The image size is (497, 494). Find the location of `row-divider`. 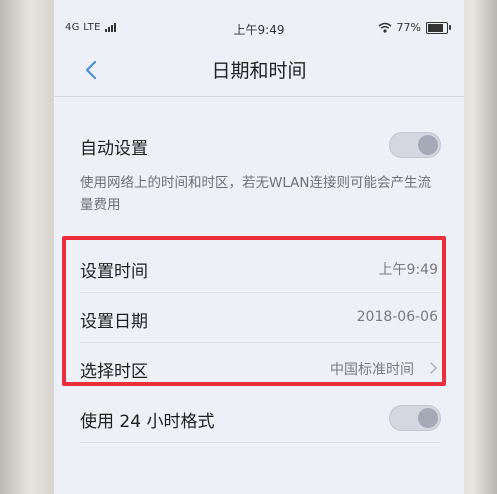

row-divider is located at coordinates (260, 442).